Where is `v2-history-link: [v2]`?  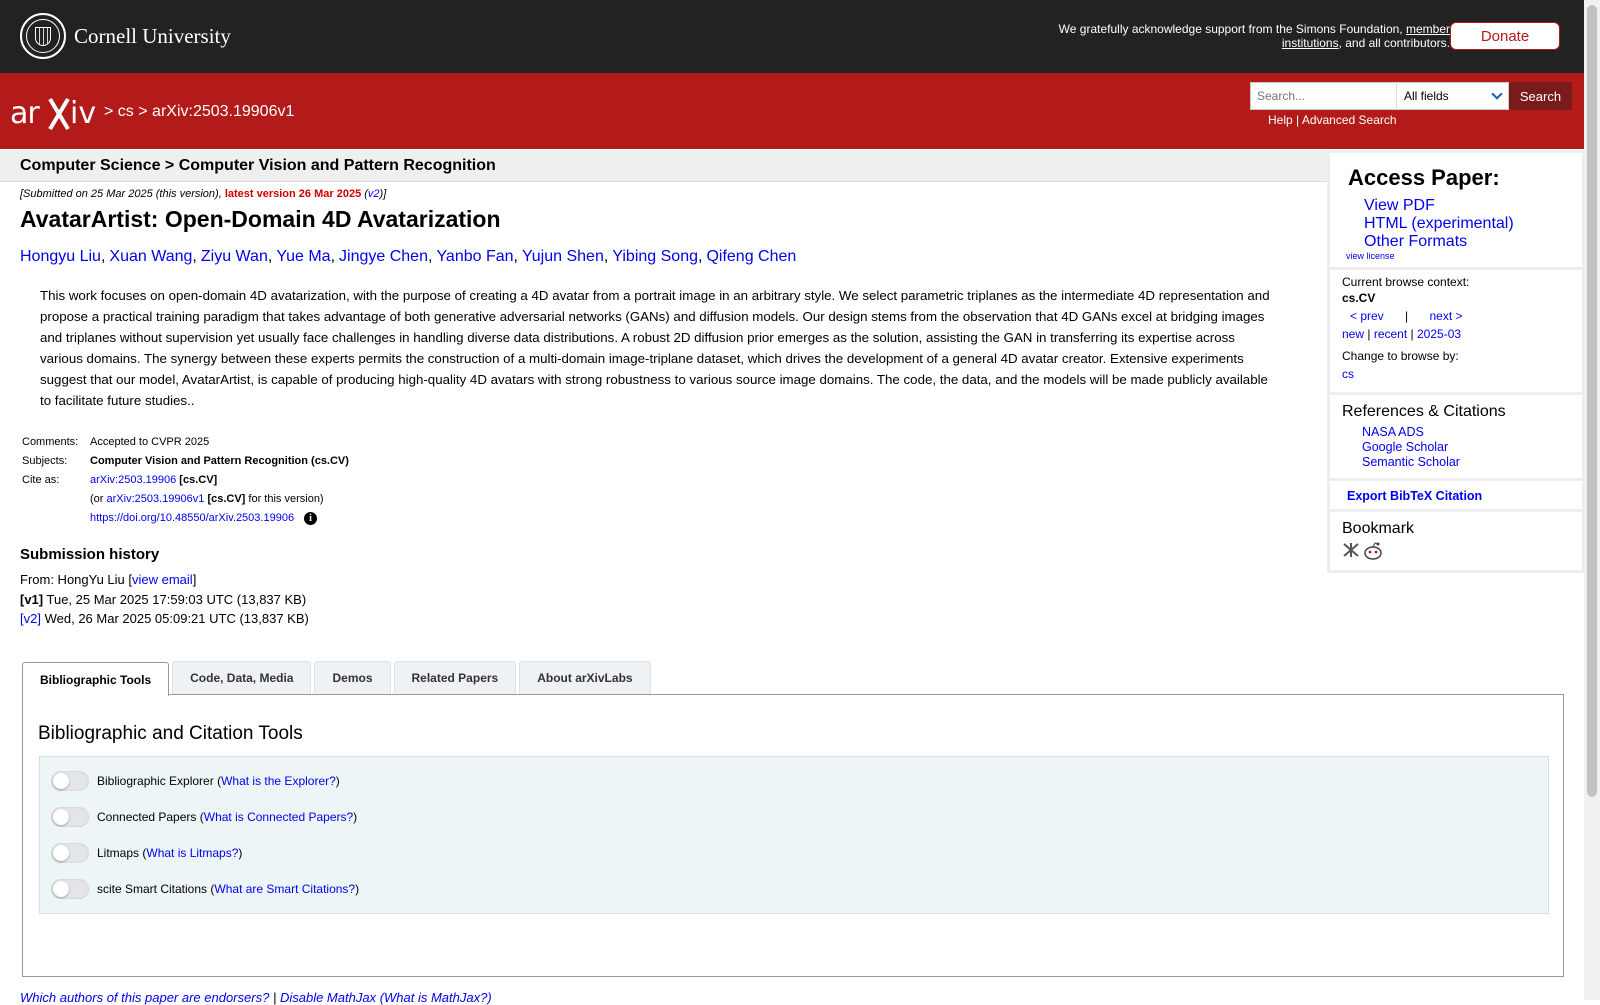
v2-history-link: [v2] is located at coordinates (30, 618).